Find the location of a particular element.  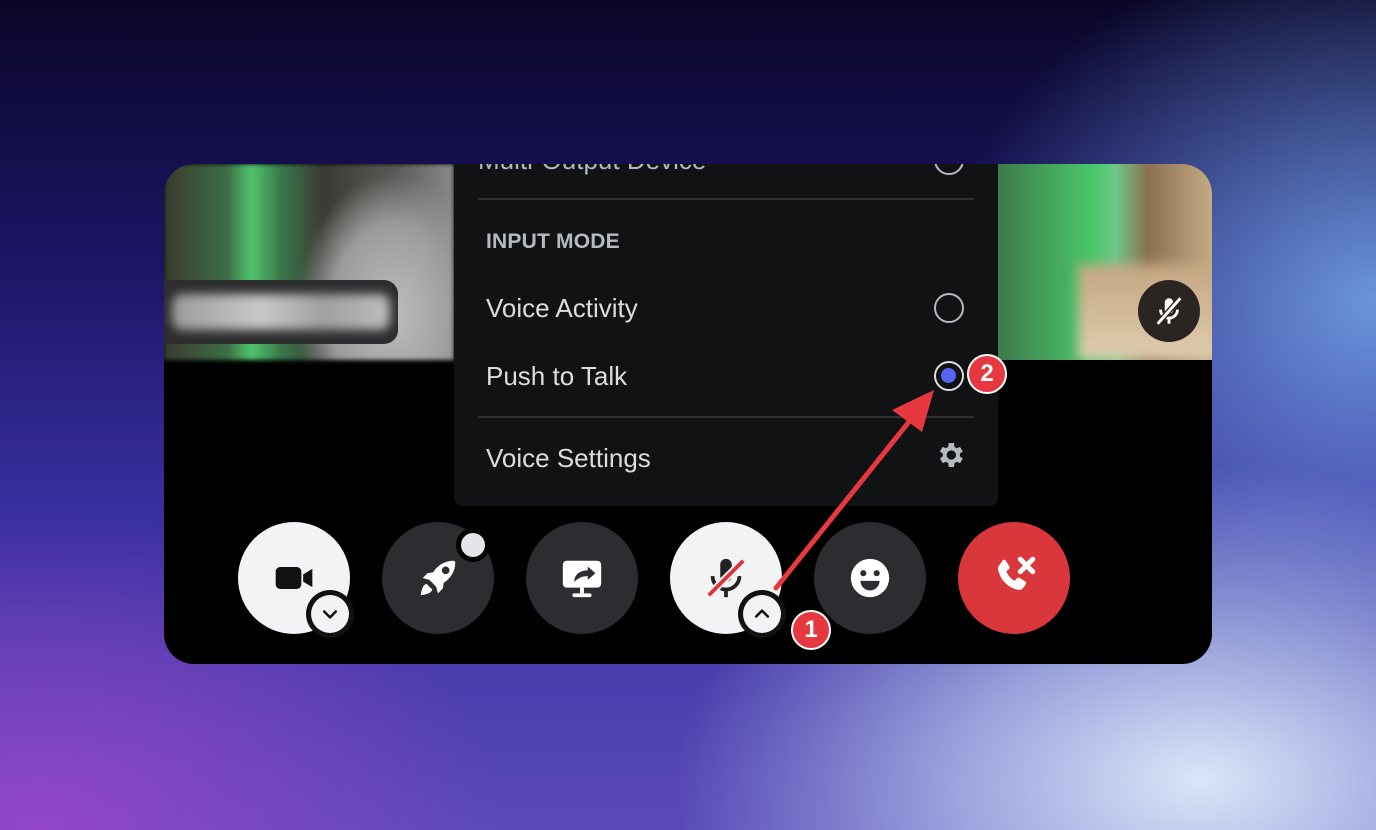

step-badge-2: 2 is located at coordinates (987, 374).